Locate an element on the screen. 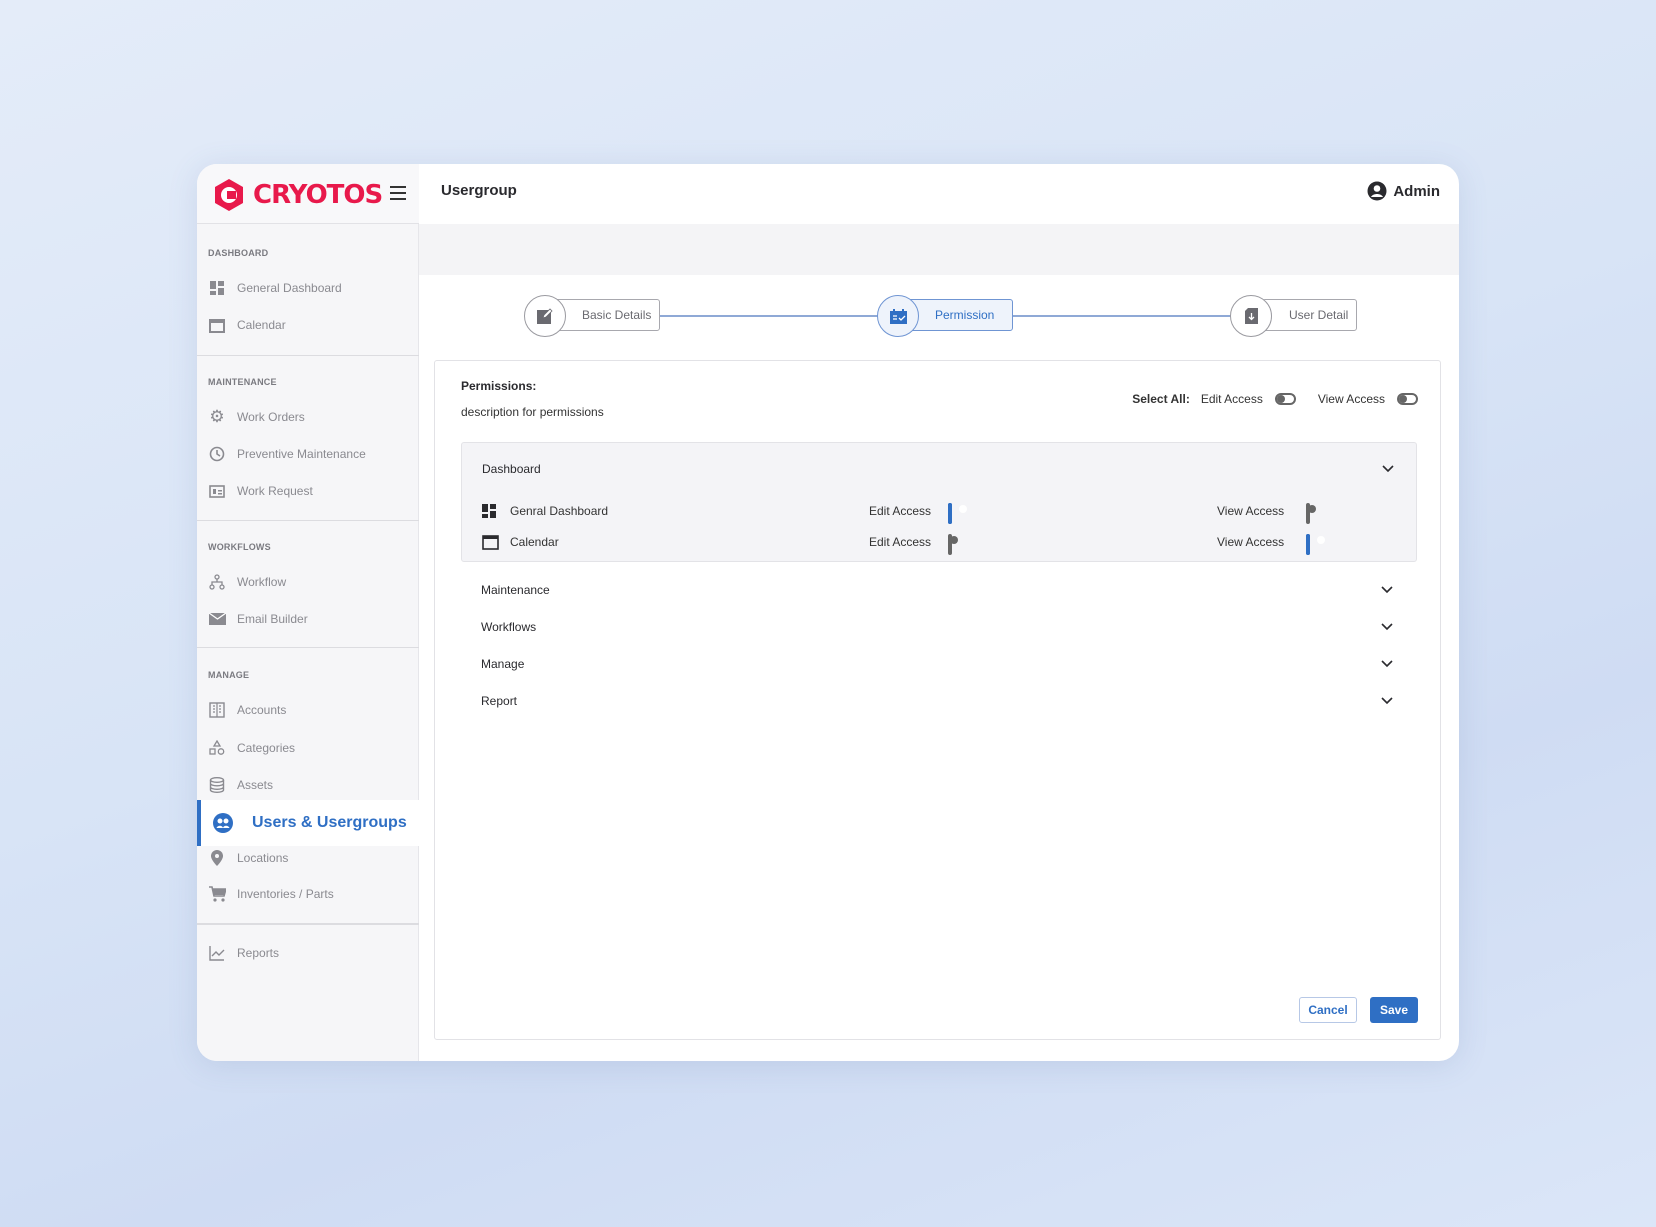  accordion-title: Workflows is located at coordinates (509, 627).